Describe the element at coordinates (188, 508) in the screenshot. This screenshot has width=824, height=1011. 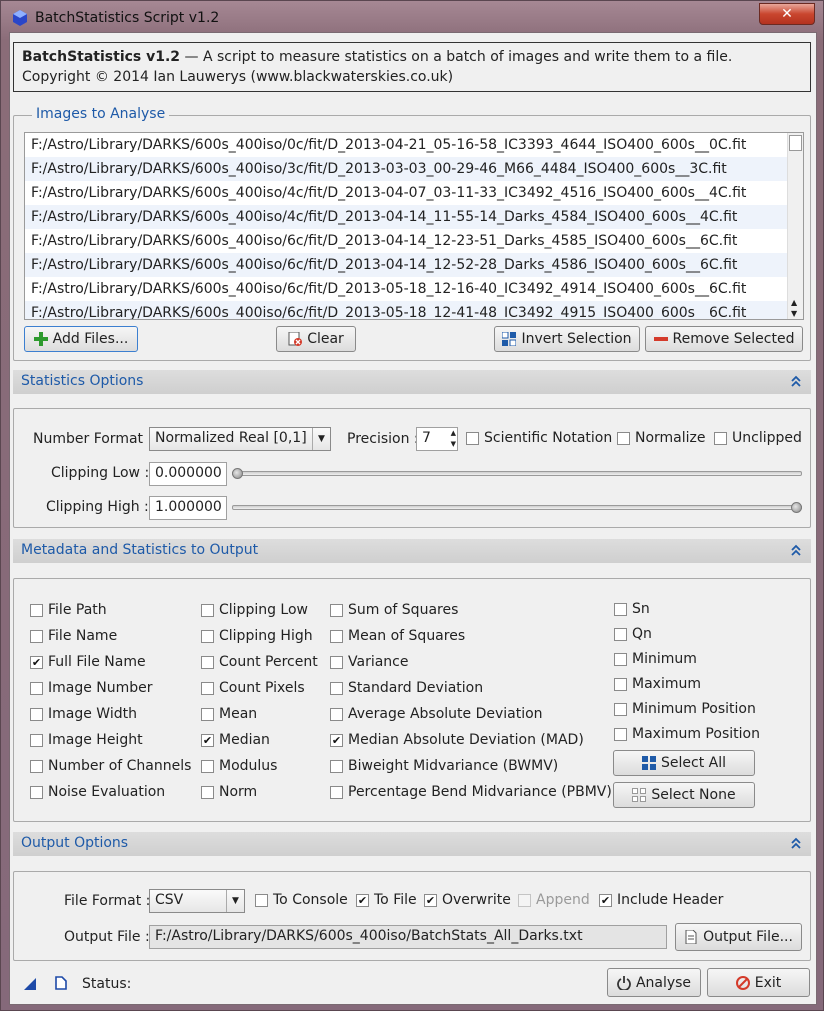
I see `clipping-high-input: 1.000000` at that location.